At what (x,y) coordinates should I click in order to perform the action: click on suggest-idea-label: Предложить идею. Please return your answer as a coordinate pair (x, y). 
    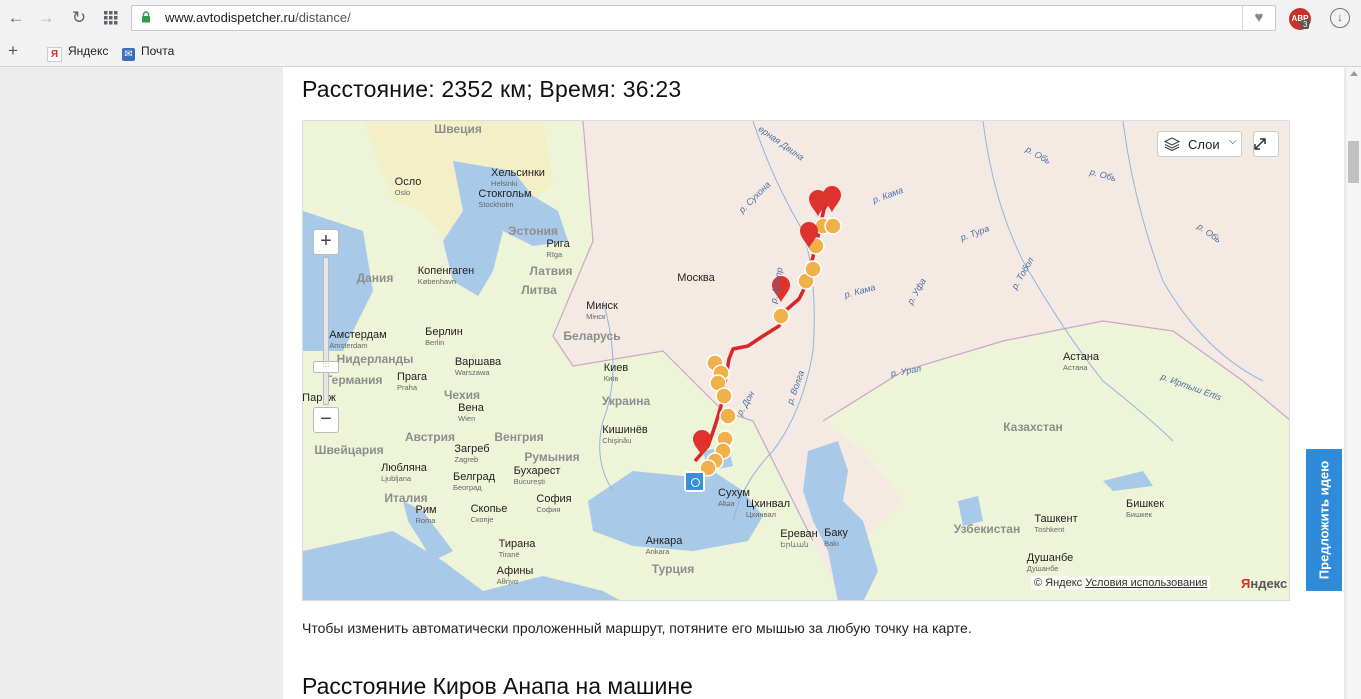
    Looking at the image, I should click on (1324, 520).